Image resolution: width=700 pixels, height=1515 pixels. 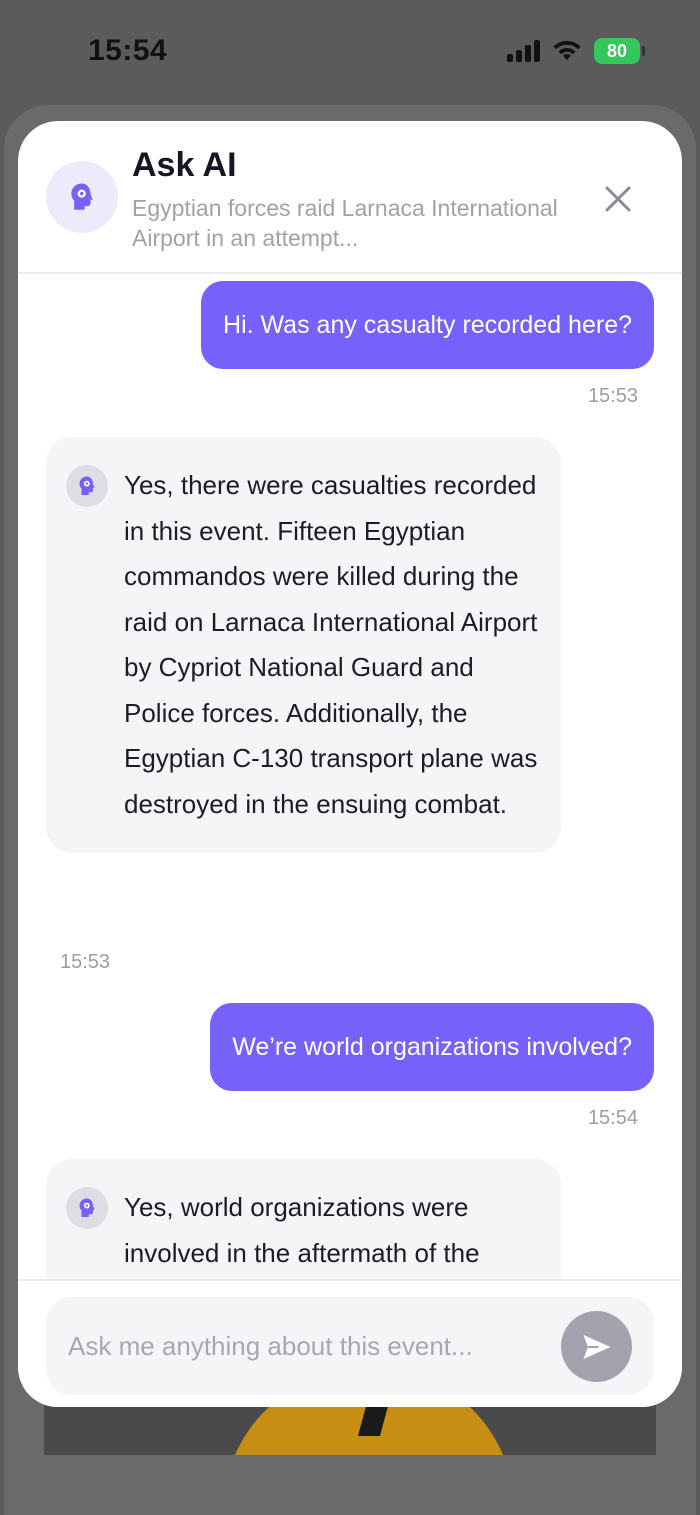 I want to click on battery-level: 80, so click(x=617, y=50).